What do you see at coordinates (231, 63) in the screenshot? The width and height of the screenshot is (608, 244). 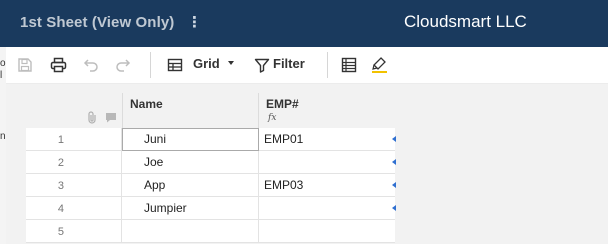 I see `chevron-down-icon` at bounding box center [231, 63].